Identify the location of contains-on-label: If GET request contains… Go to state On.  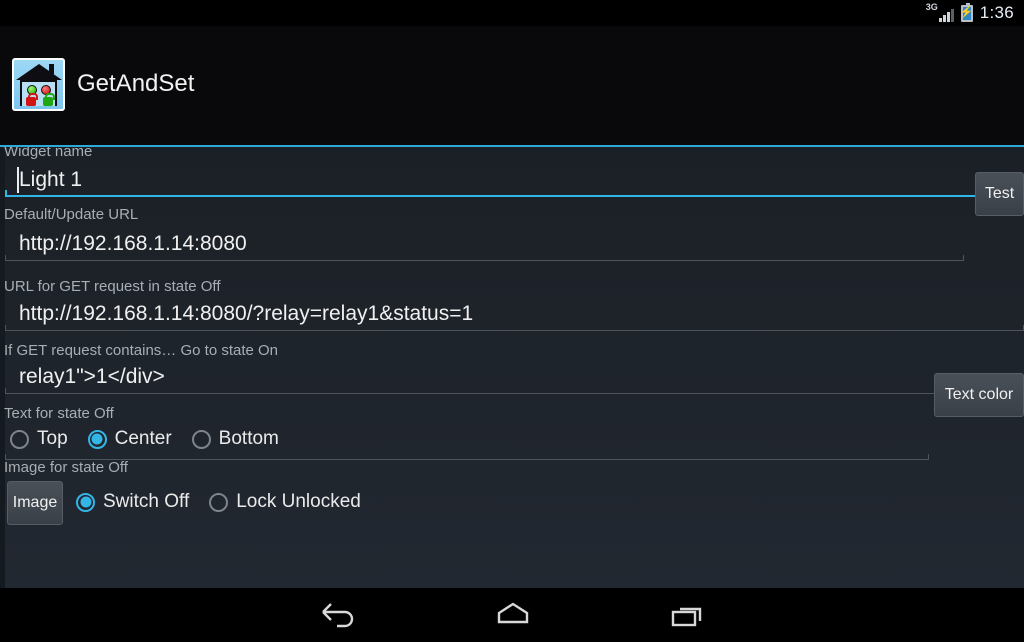
(141, 350).